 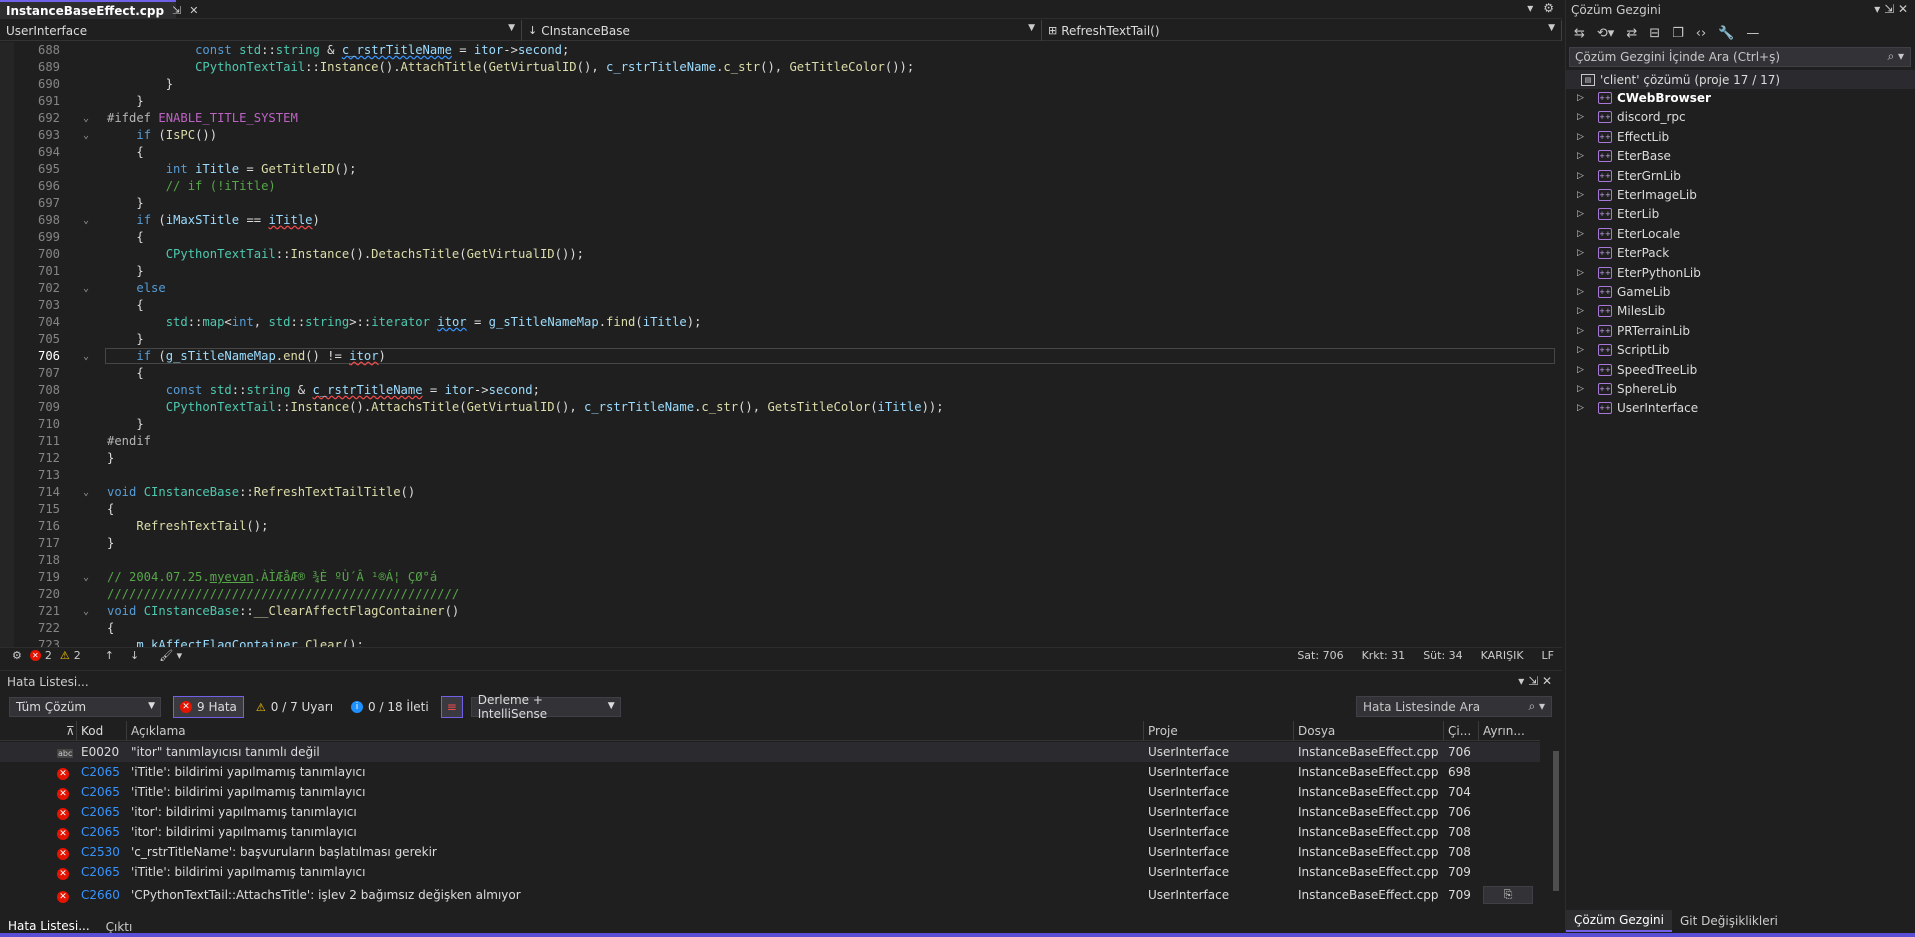 I want to click on sort-icon: ⊼, so click(x=70, y=731).